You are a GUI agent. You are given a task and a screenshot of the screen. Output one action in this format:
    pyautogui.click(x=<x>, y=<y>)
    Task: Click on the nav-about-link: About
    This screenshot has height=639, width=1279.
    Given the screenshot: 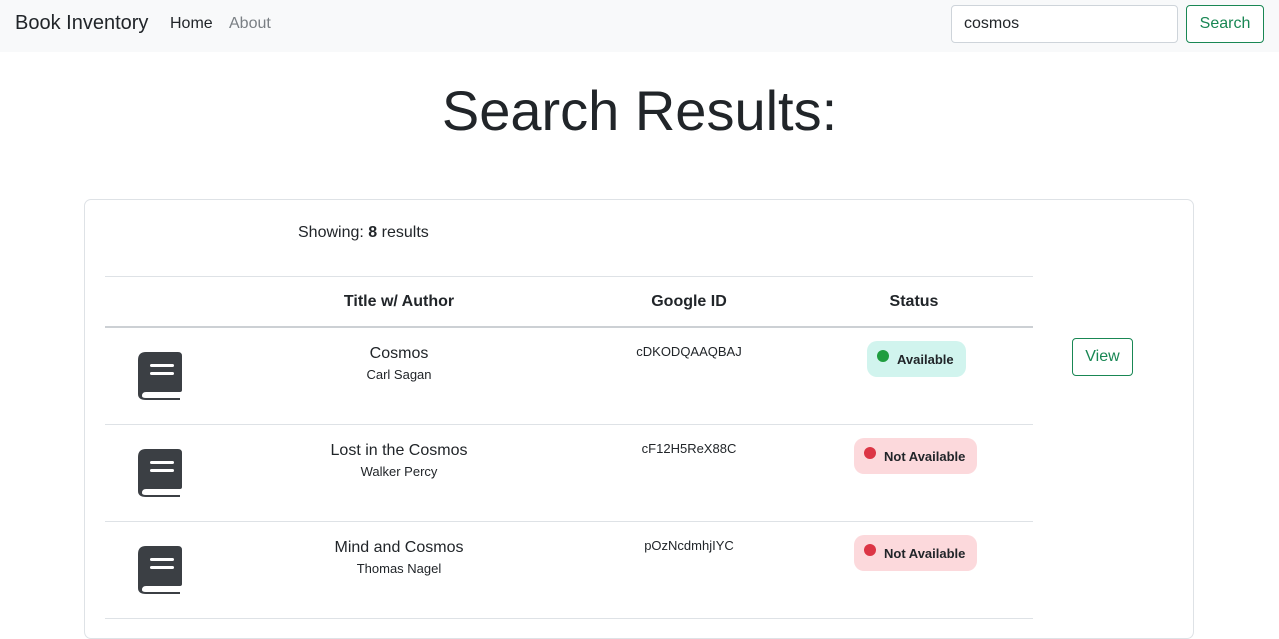 What is the action you would take?
    pyautogui.click(x=250, y=24)
    